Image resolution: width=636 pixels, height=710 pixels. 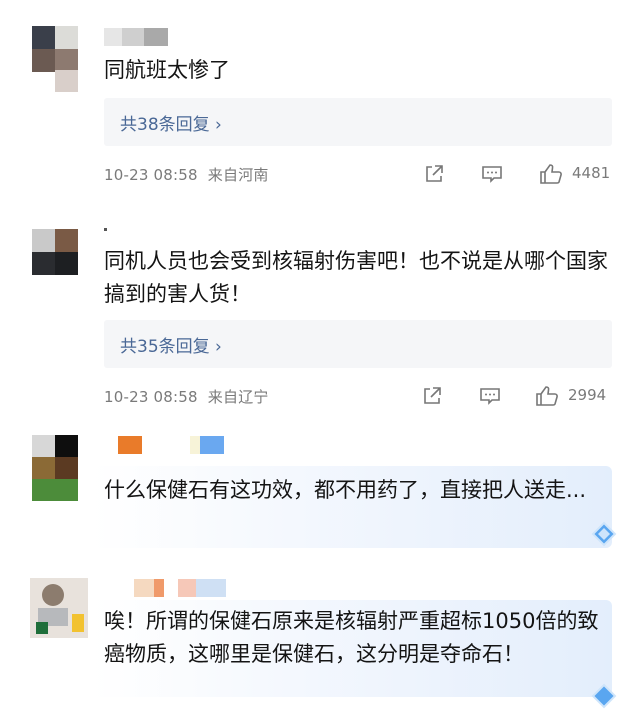 What do you see at coordinates (358, 344) in the screenshot?
I see `replies-box: 共35条回复 ›` at bounding box center [358, 344].